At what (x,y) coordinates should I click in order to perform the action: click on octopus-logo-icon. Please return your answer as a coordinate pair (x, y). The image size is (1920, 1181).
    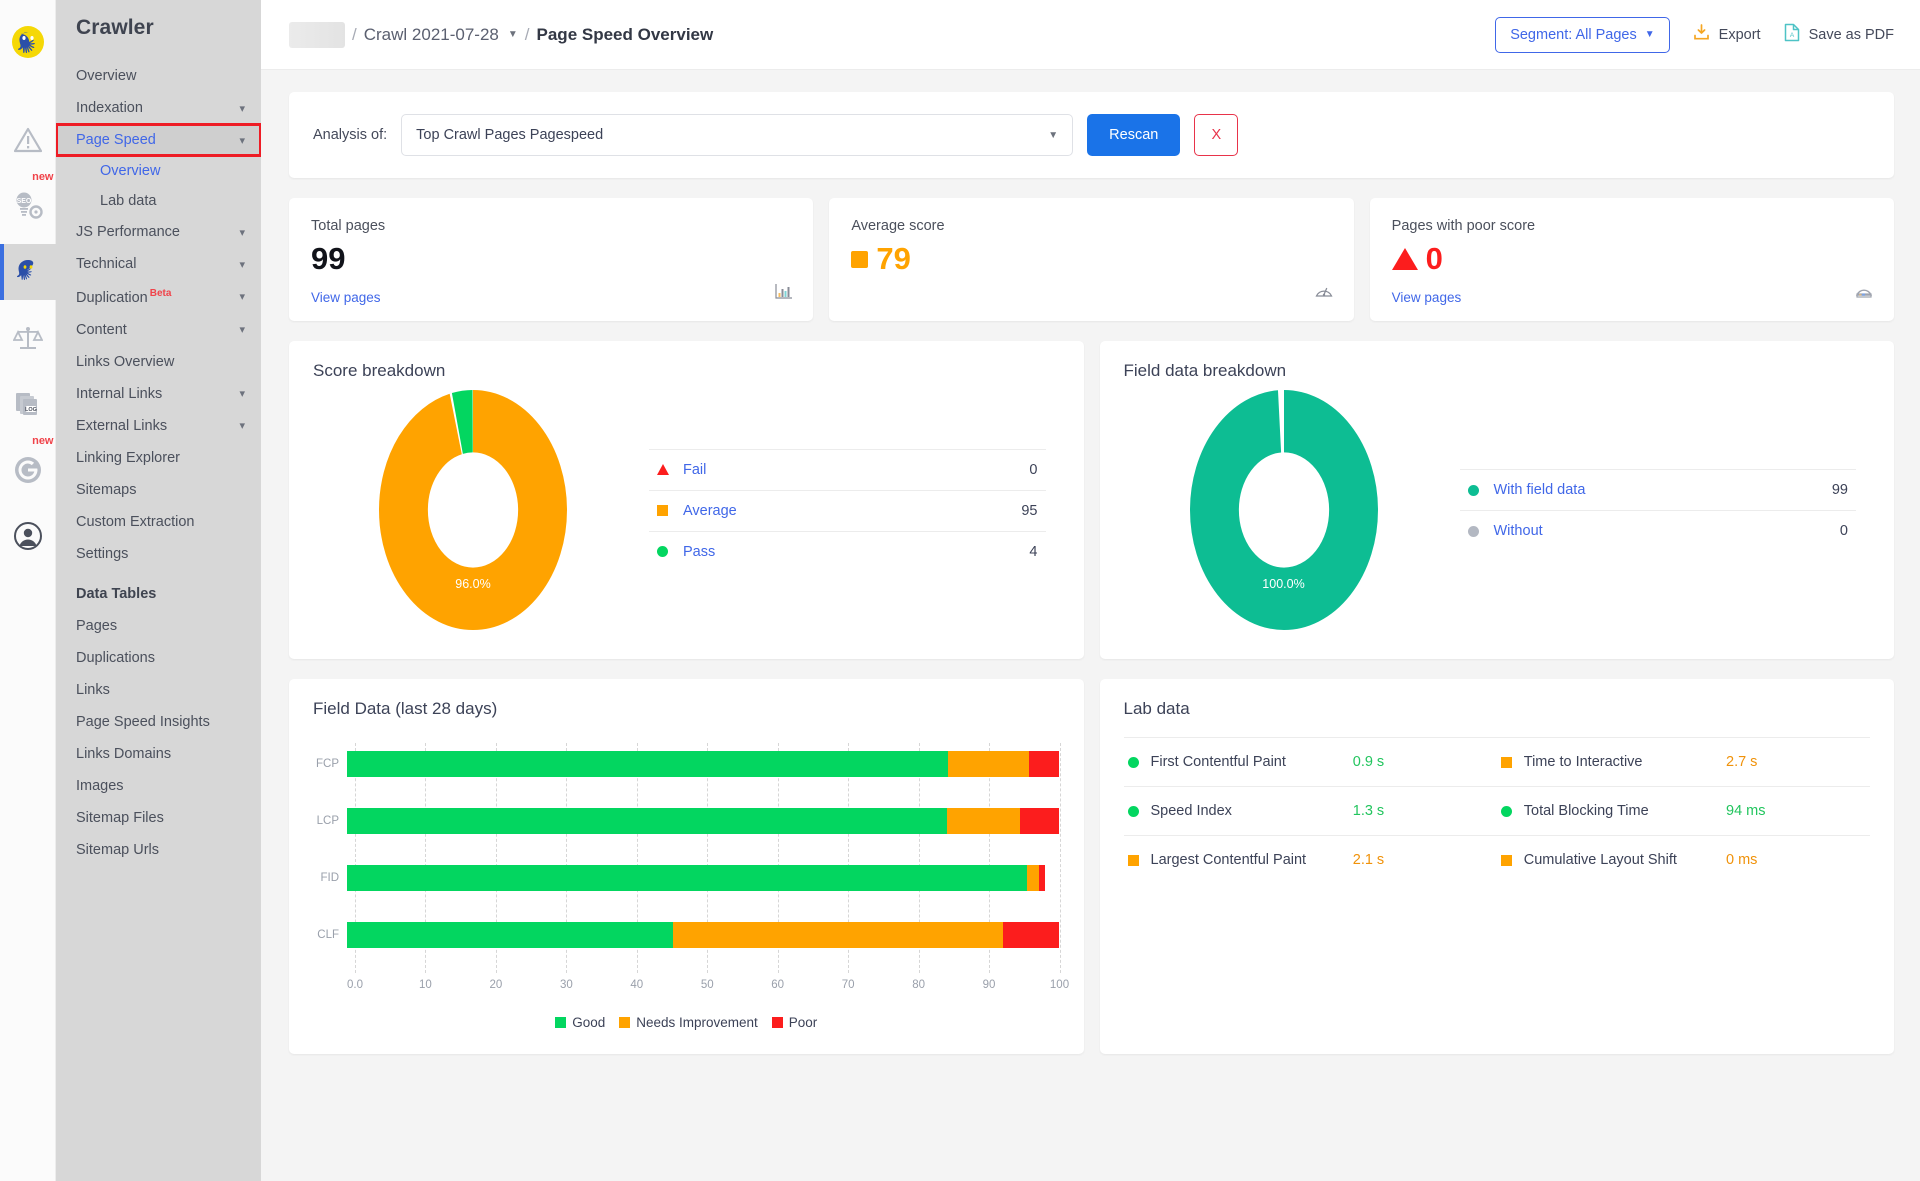
    Looking at the image, I should click on (28, 42).